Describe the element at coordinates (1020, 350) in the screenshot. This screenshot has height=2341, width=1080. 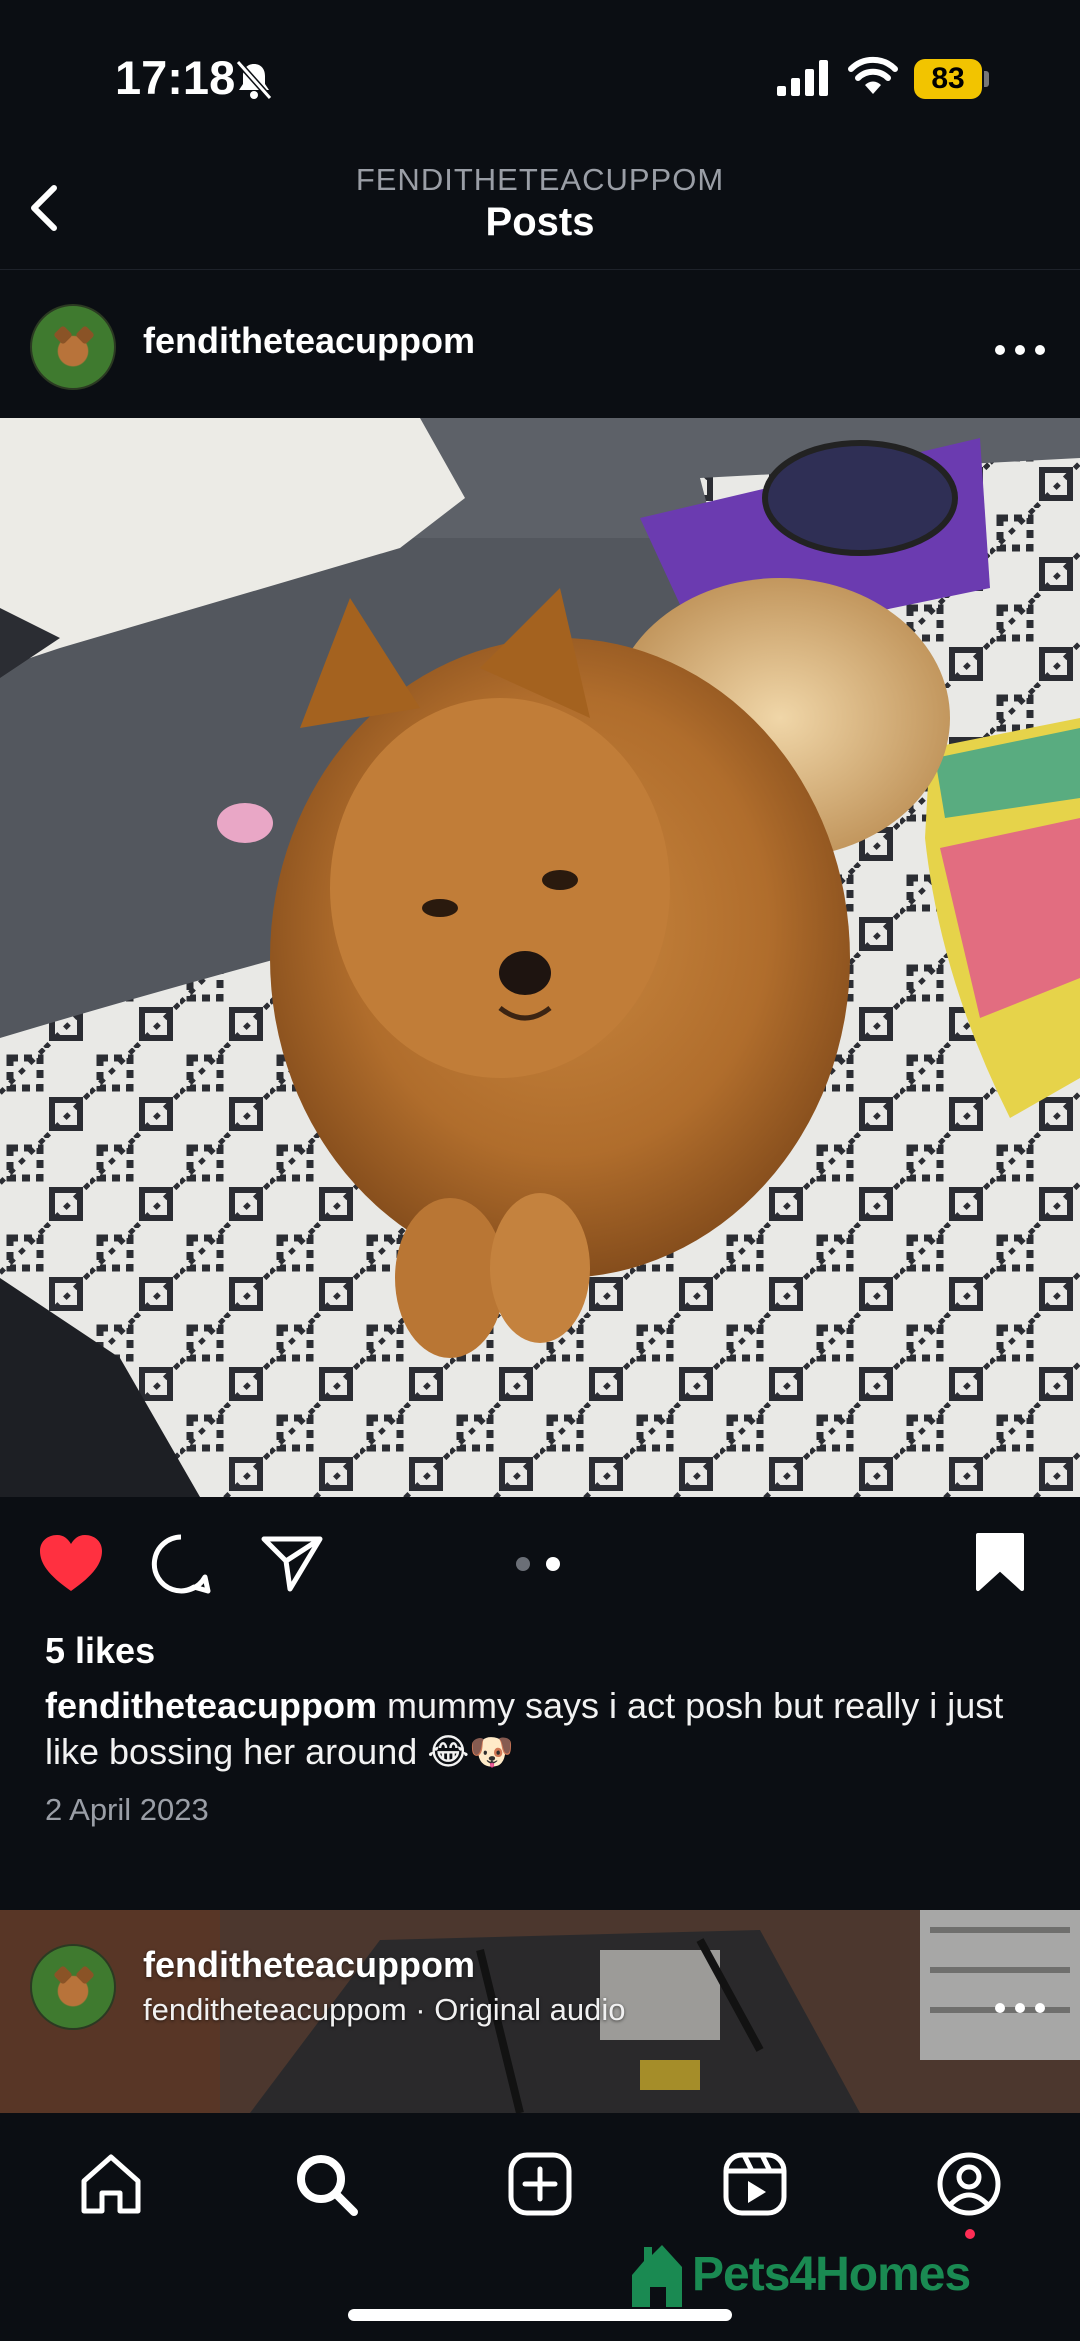
I see `more-options-icon` at that location.